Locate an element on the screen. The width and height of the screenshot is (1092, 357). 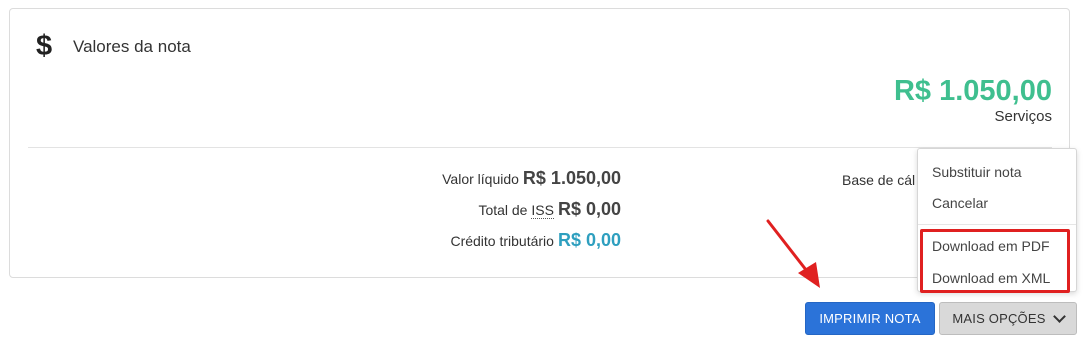
annotation-arrow-icon is located at coordinates (793, 253).